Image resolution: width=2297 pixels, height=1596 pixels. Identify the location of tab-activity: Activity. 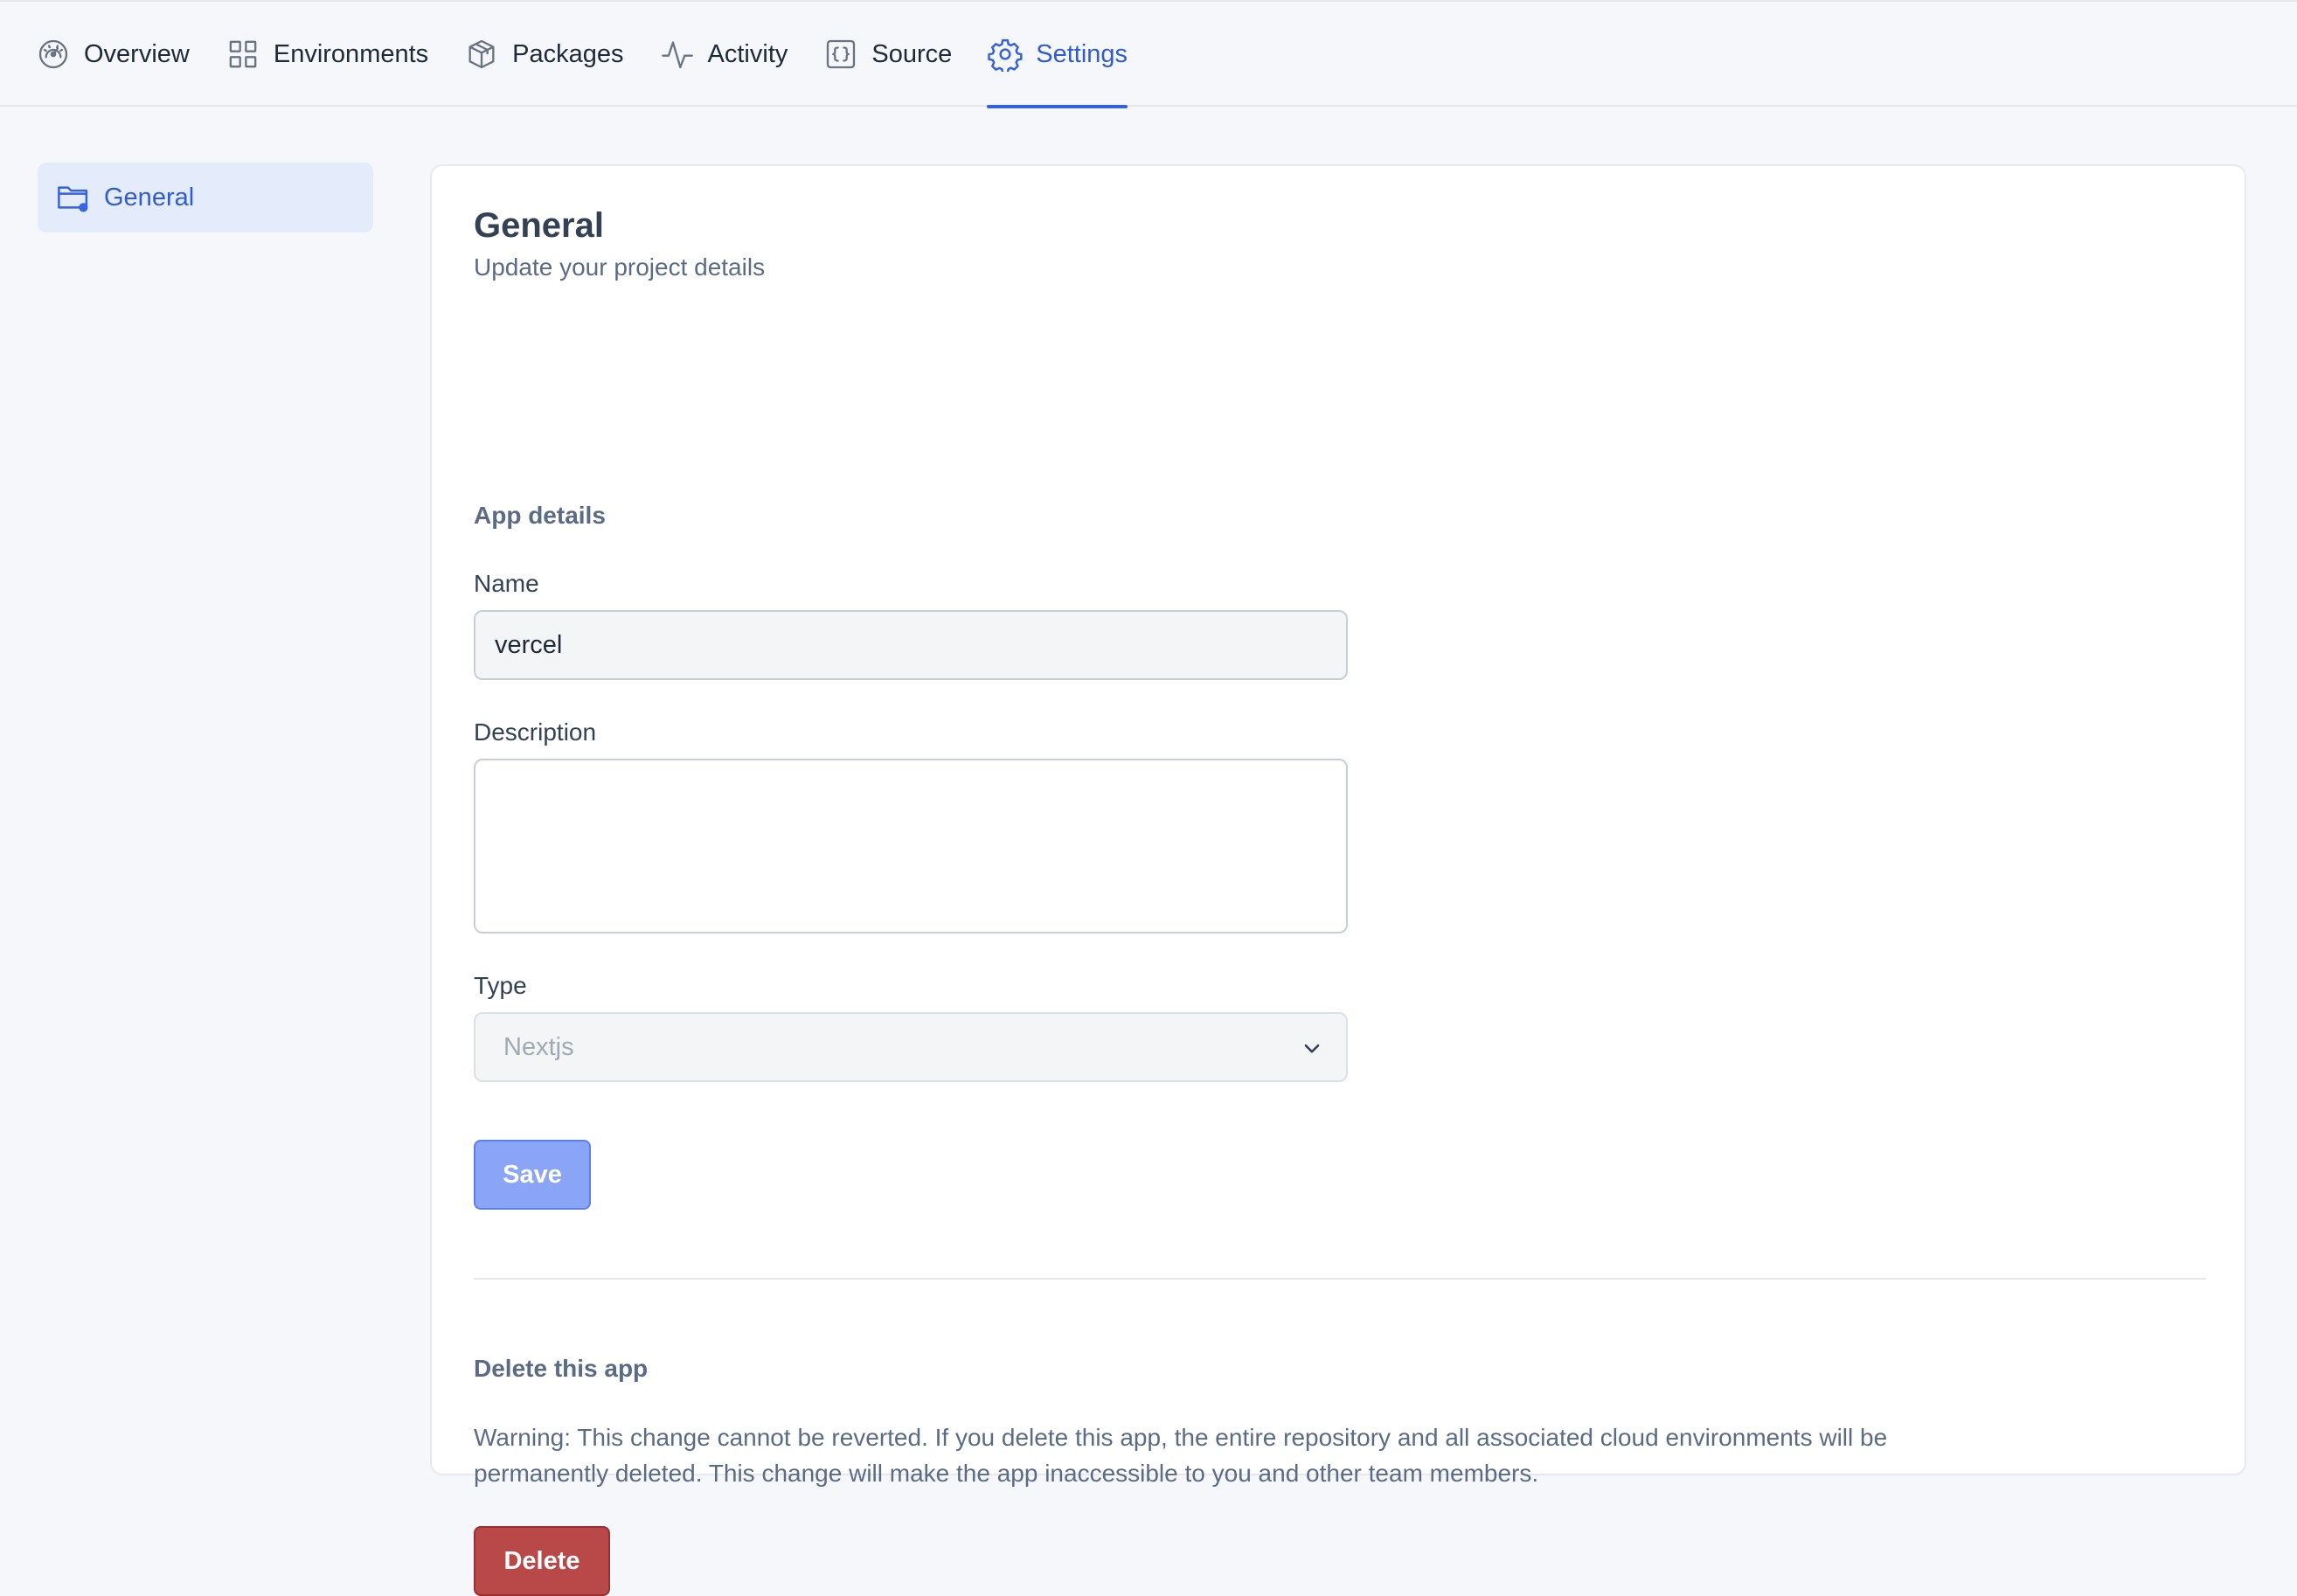
(723, 54).